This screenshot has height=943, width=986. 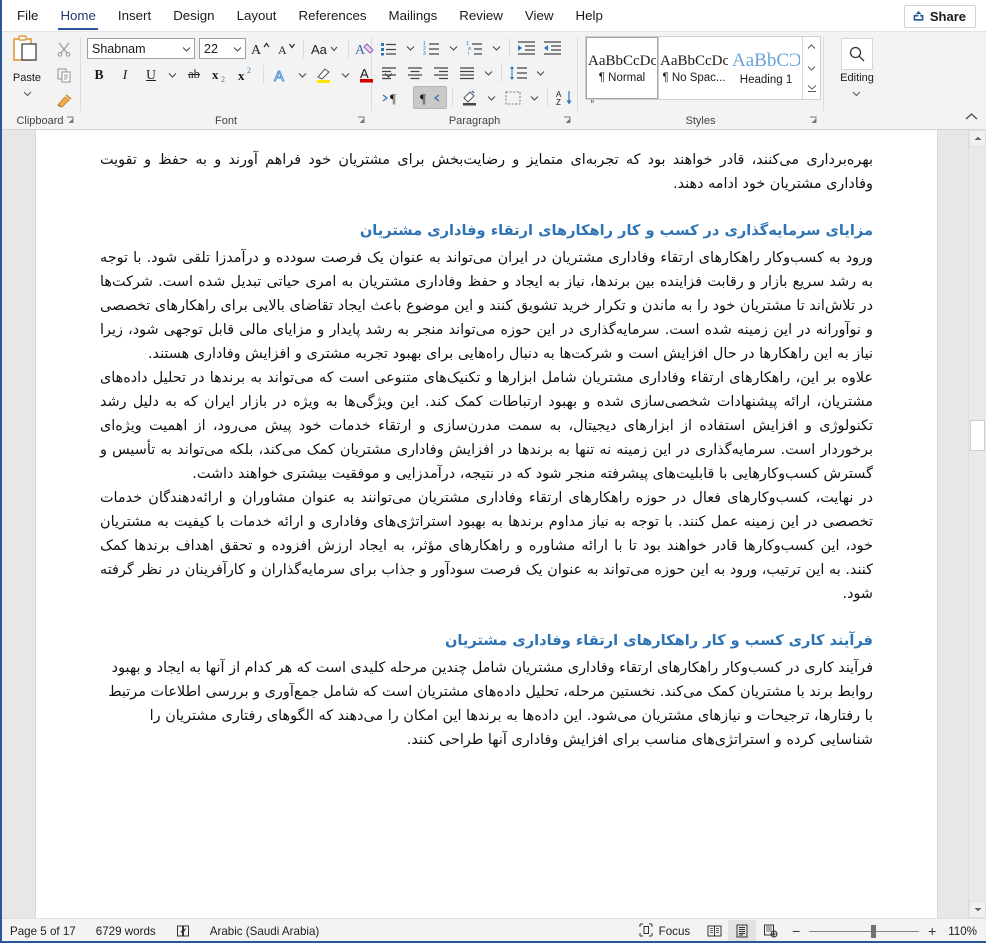 I want to click on change-case-icon: Aa, so click(x=326, y=48).